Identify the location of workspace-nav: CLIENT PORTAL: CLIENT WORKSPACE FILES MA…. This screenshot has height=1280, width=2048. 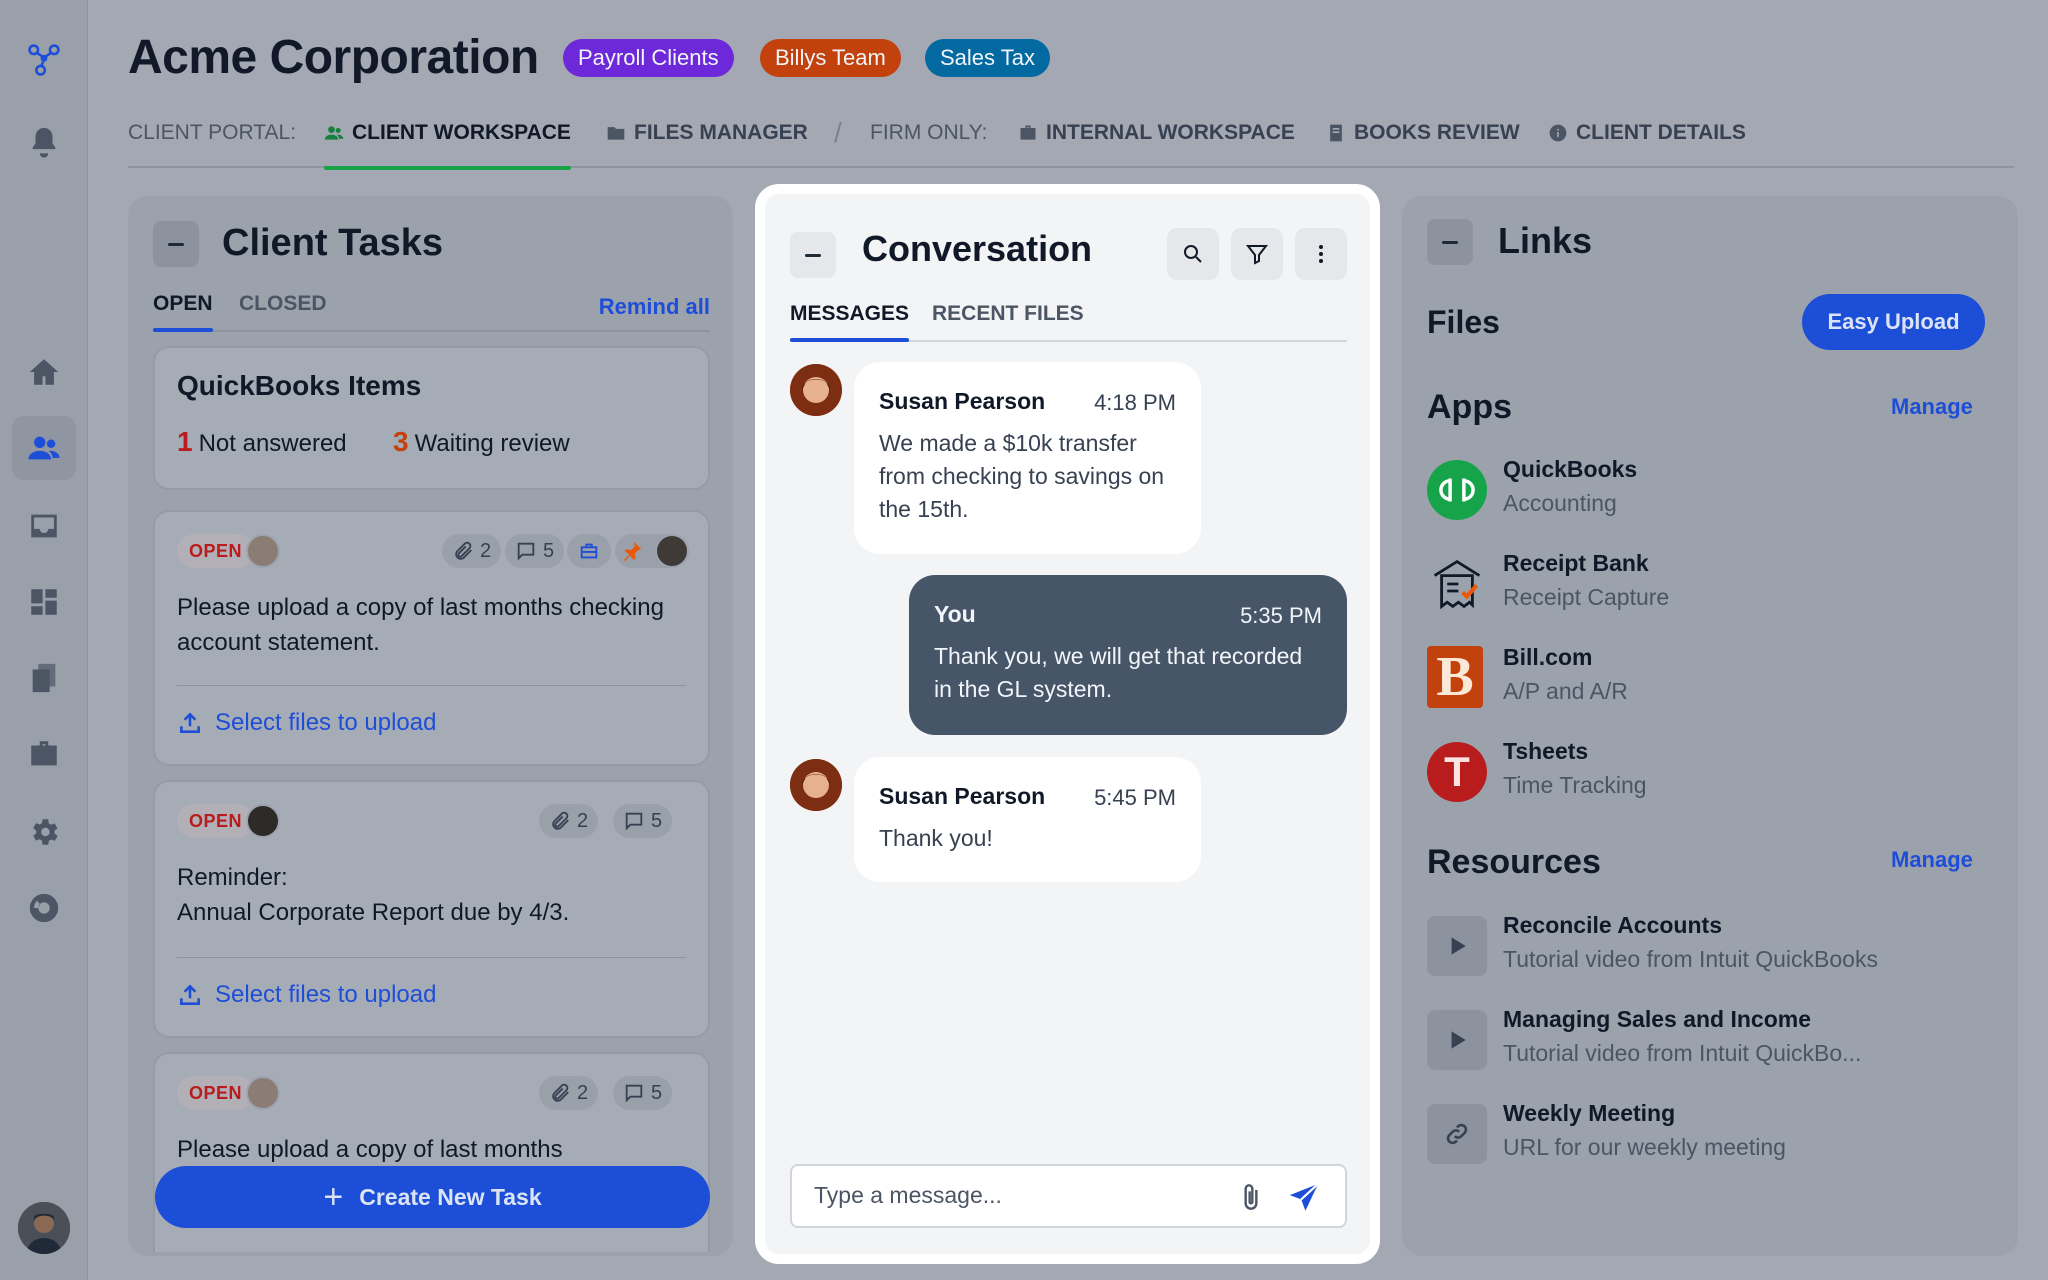
(1071, 144).